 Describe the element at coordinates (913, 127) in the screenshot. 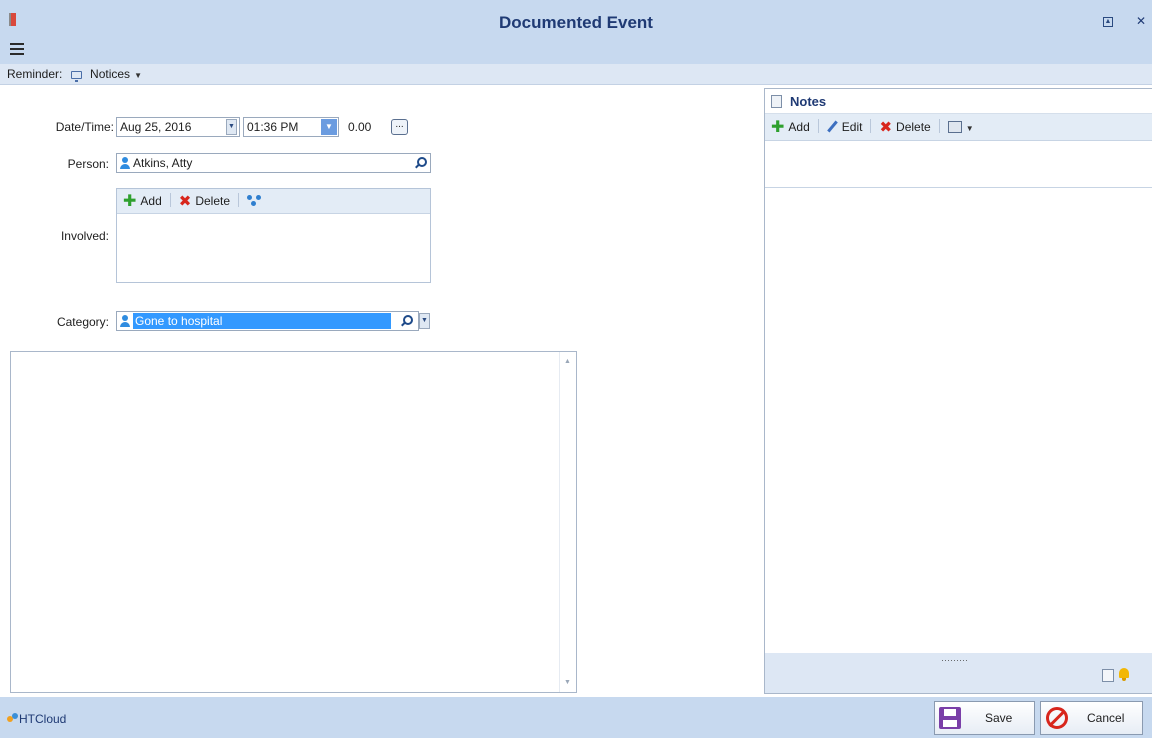

I see `notes-delete-label: Delete` at that location.